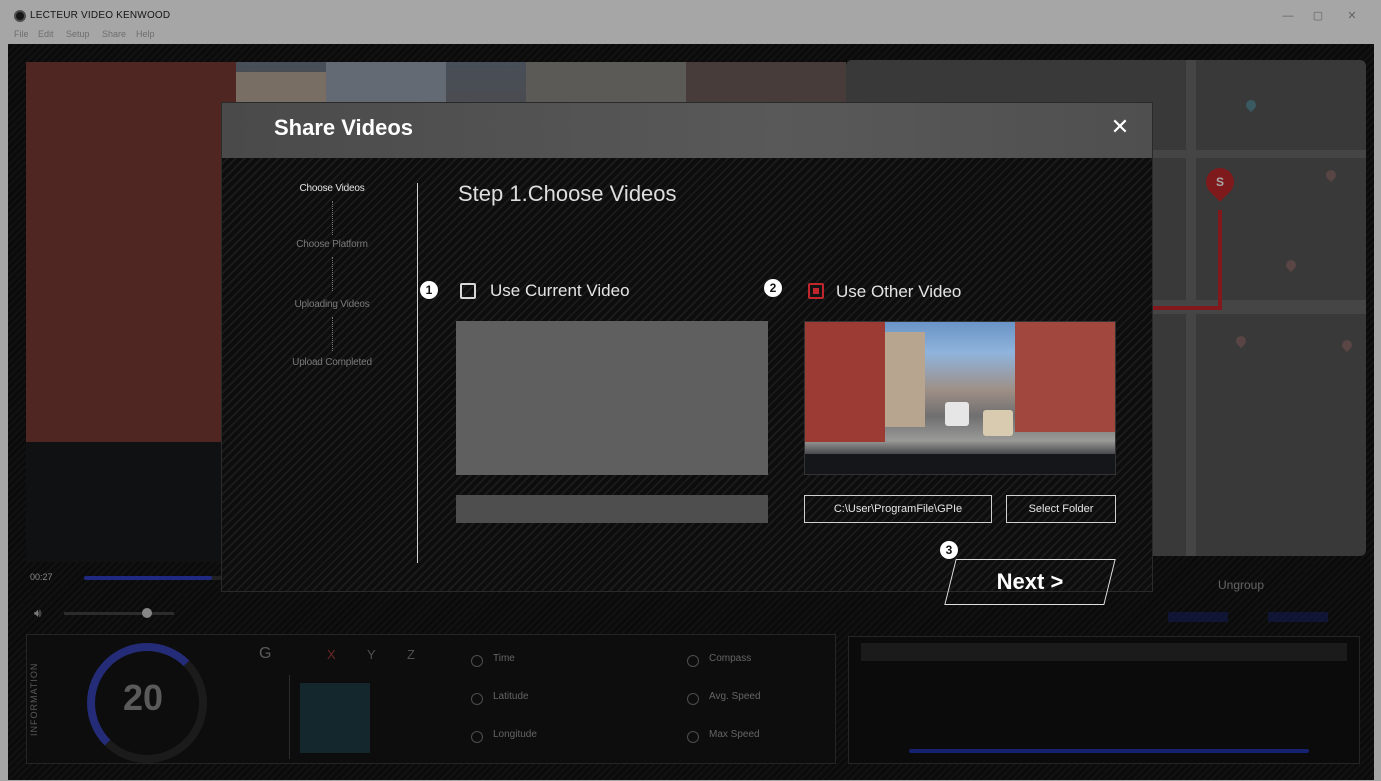  I want to click on next-button: Next >, so click(1030, 582).